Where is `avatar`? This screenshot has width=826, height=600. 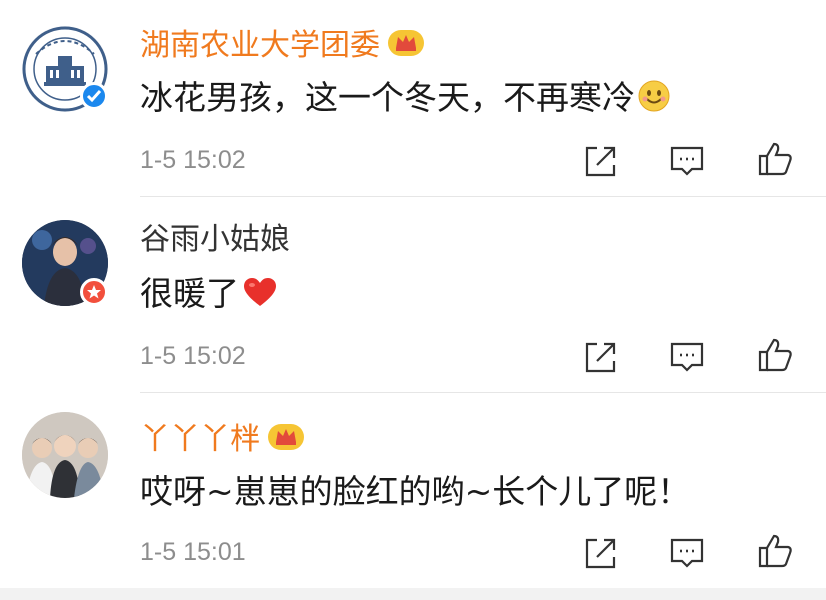
avatar is located at coordinates (65, 455).